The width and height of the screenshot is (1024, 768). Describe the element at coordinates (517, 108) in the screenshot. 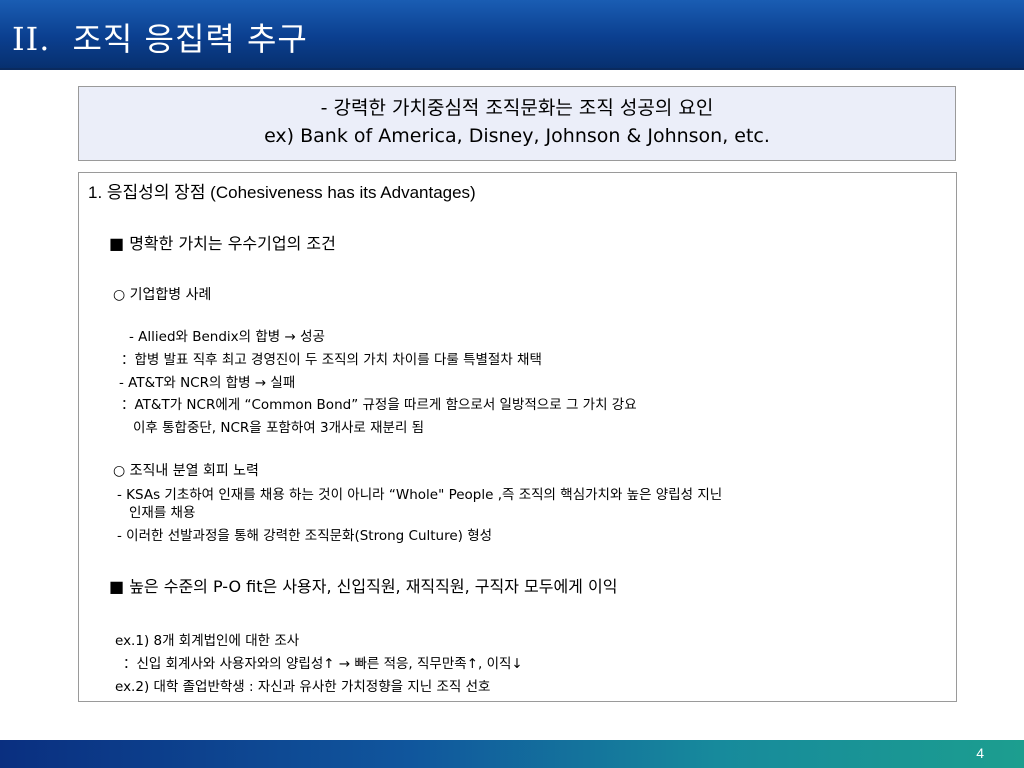

I see `summary-line-1: - 강력한 가치중심적 조직문화는 조직 성공의 요인` at that location.